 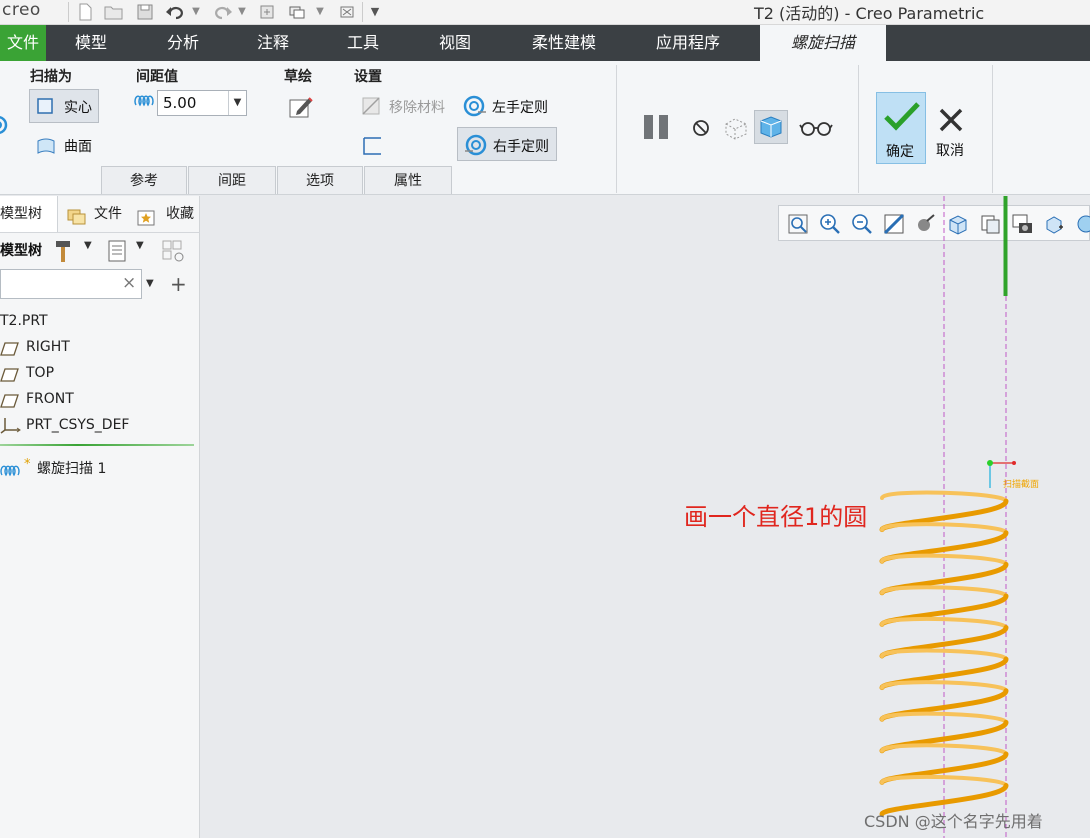 I want to click on annotation-text: 画一个直径1的圆, so click(x=776, y=517).